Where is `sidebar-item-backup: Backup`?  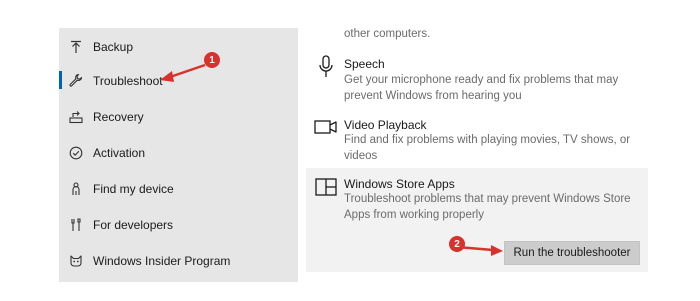 sidebar-item-backup: Backup is located at coordinates (178, 47).